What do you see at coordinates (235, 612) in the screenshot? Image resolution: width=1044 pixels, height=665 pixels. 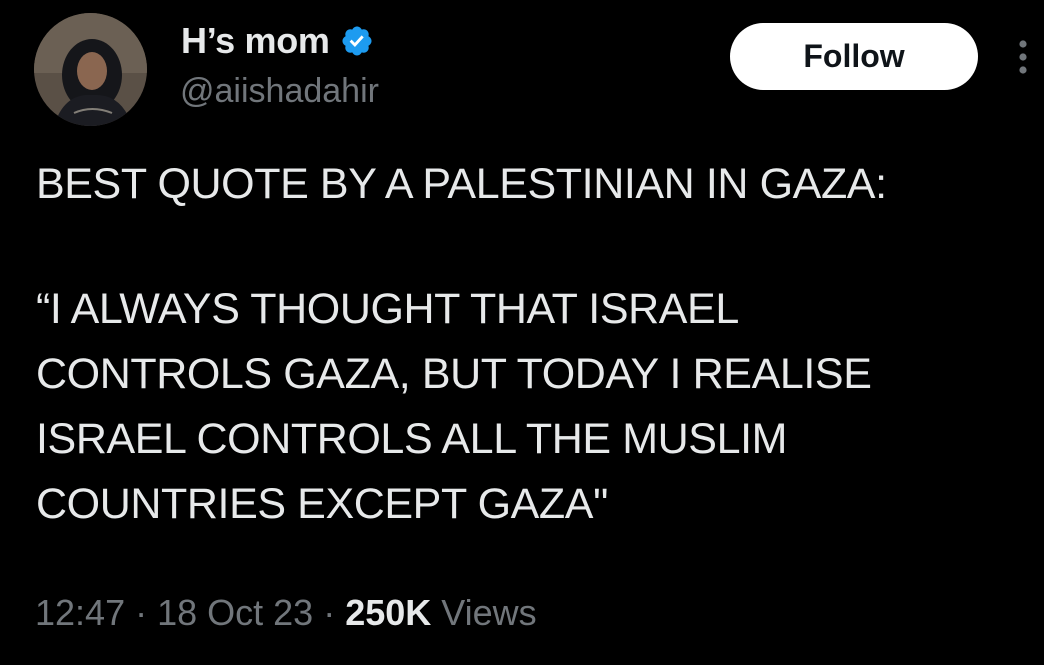 I see `tweet-date: 18 Oct 23` at bounding box center [235, 612].